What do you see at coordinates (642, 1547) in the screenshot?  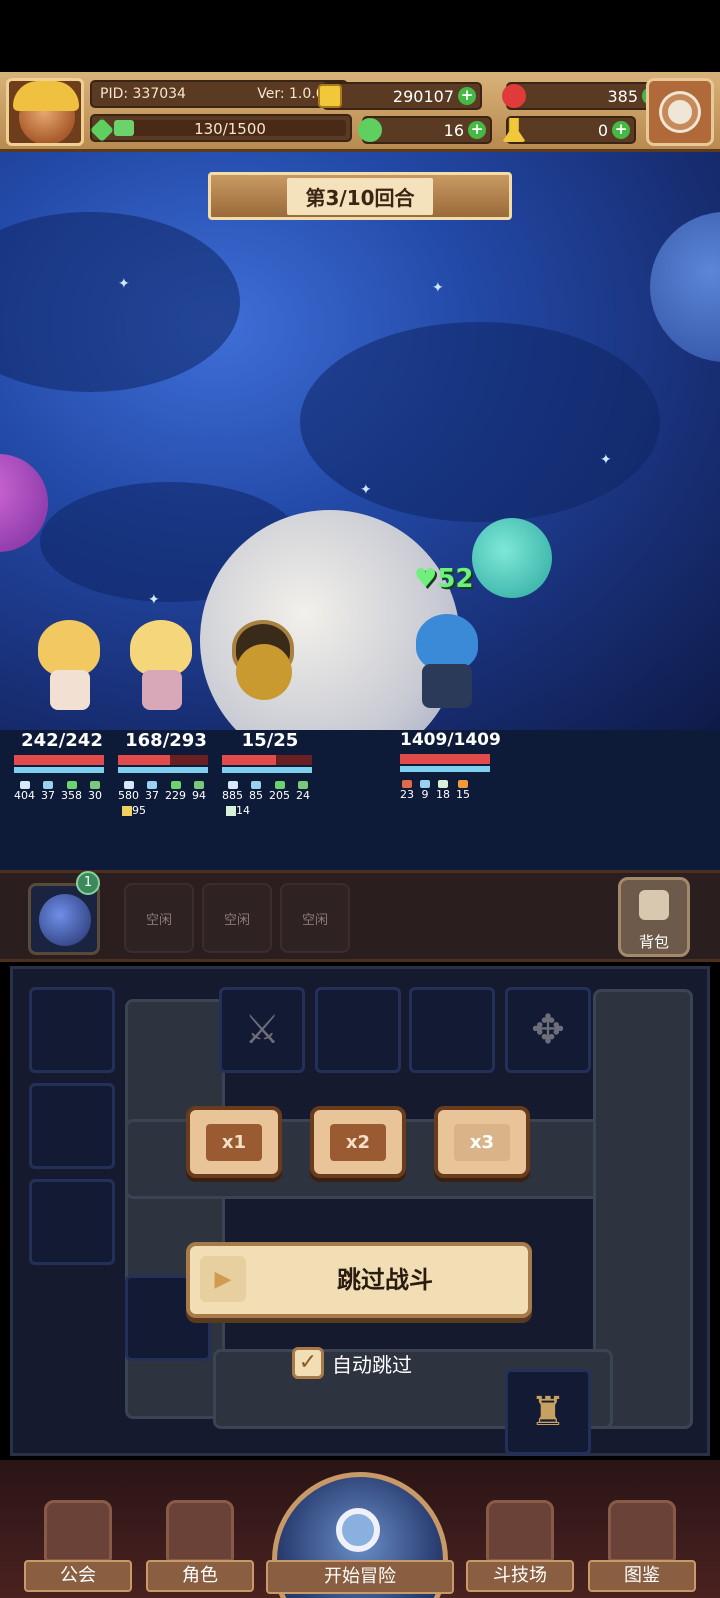 I see `nav-codex: 图鉴` at bounding box center [642, 1547].